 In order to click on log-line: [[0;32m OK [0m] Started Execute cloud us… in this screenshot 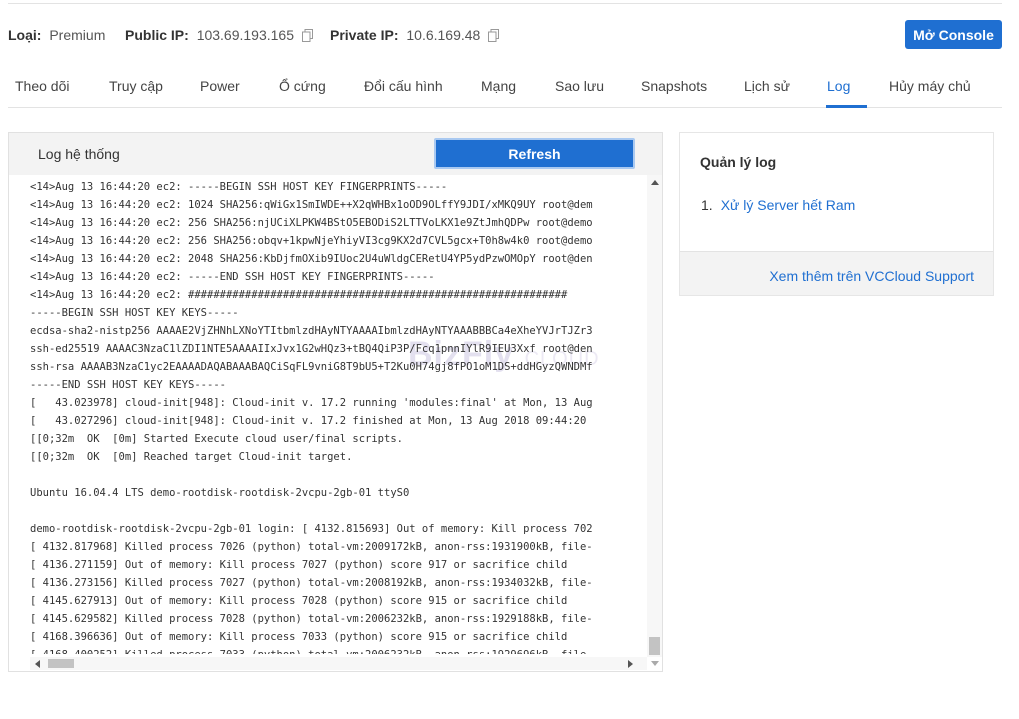, I will do `click(216, 439)`.